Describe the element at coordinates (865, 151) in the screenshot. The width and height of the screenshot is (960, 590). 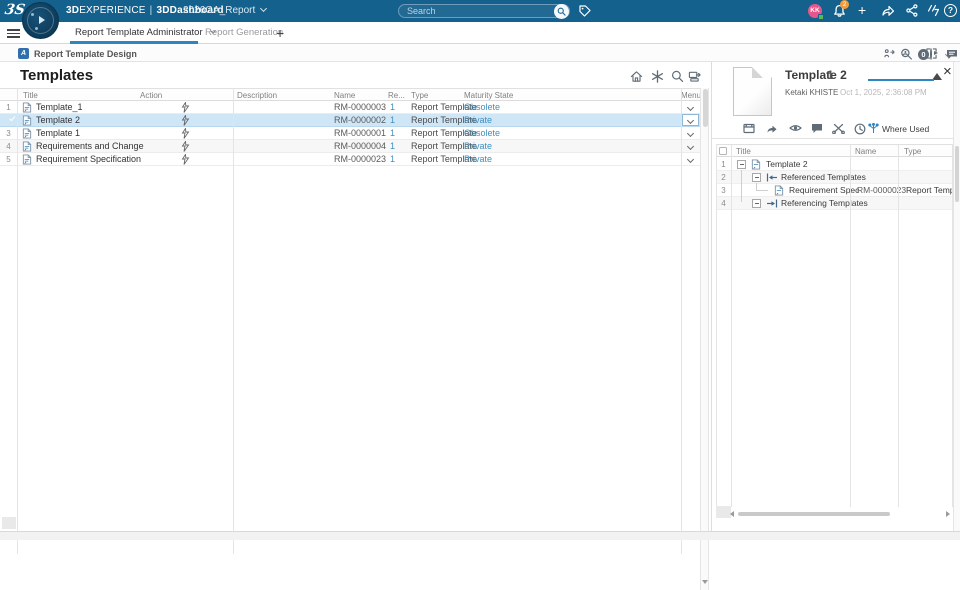
I see `tree-column-name: Name` at that location.